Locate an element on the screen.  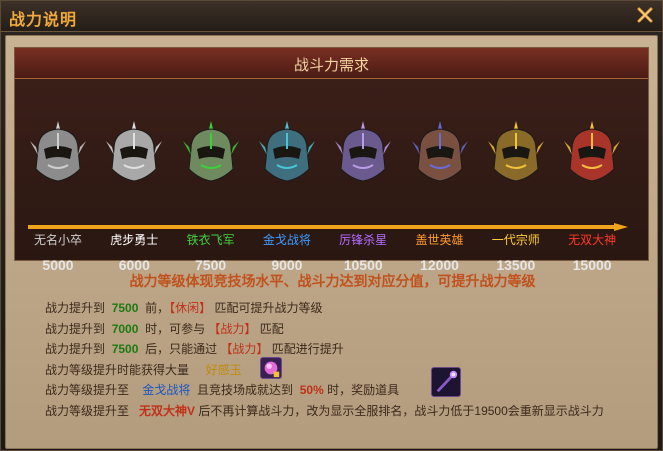
description-headline: 战力等级体现竞技场水平、战斗力达到对应分值，可提升战力等级 is located at coordinates (332, 281).